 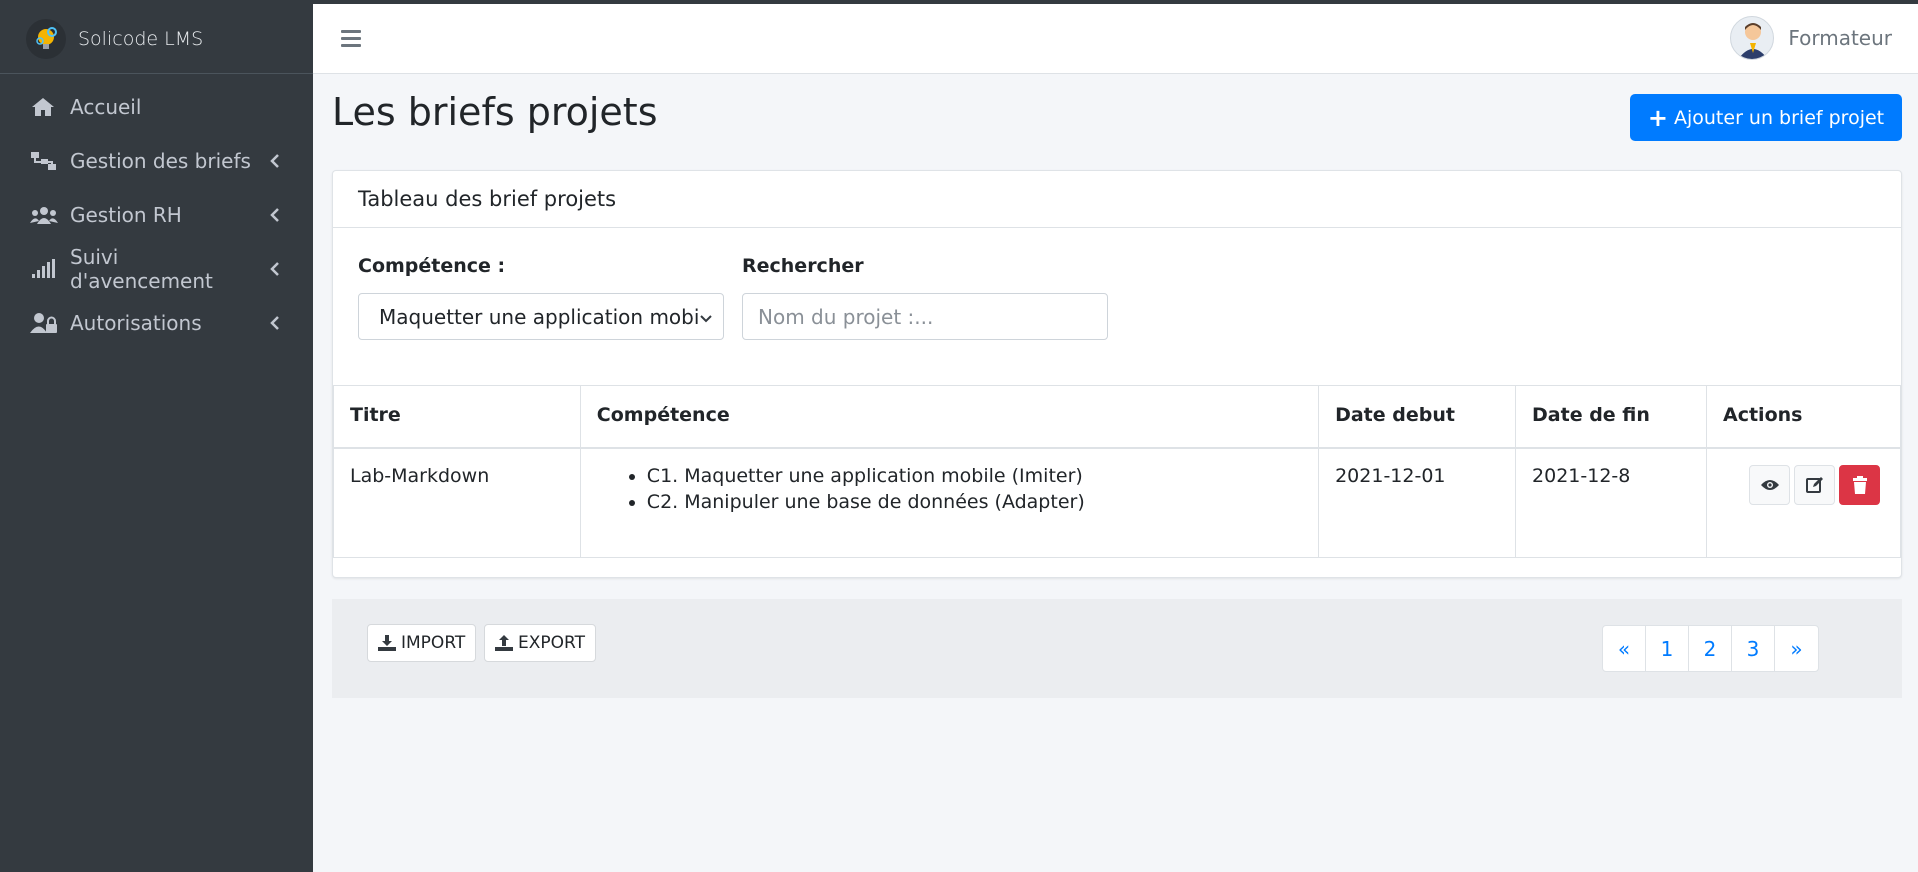 I want to click on view-button, so click(x=1769, y=484).